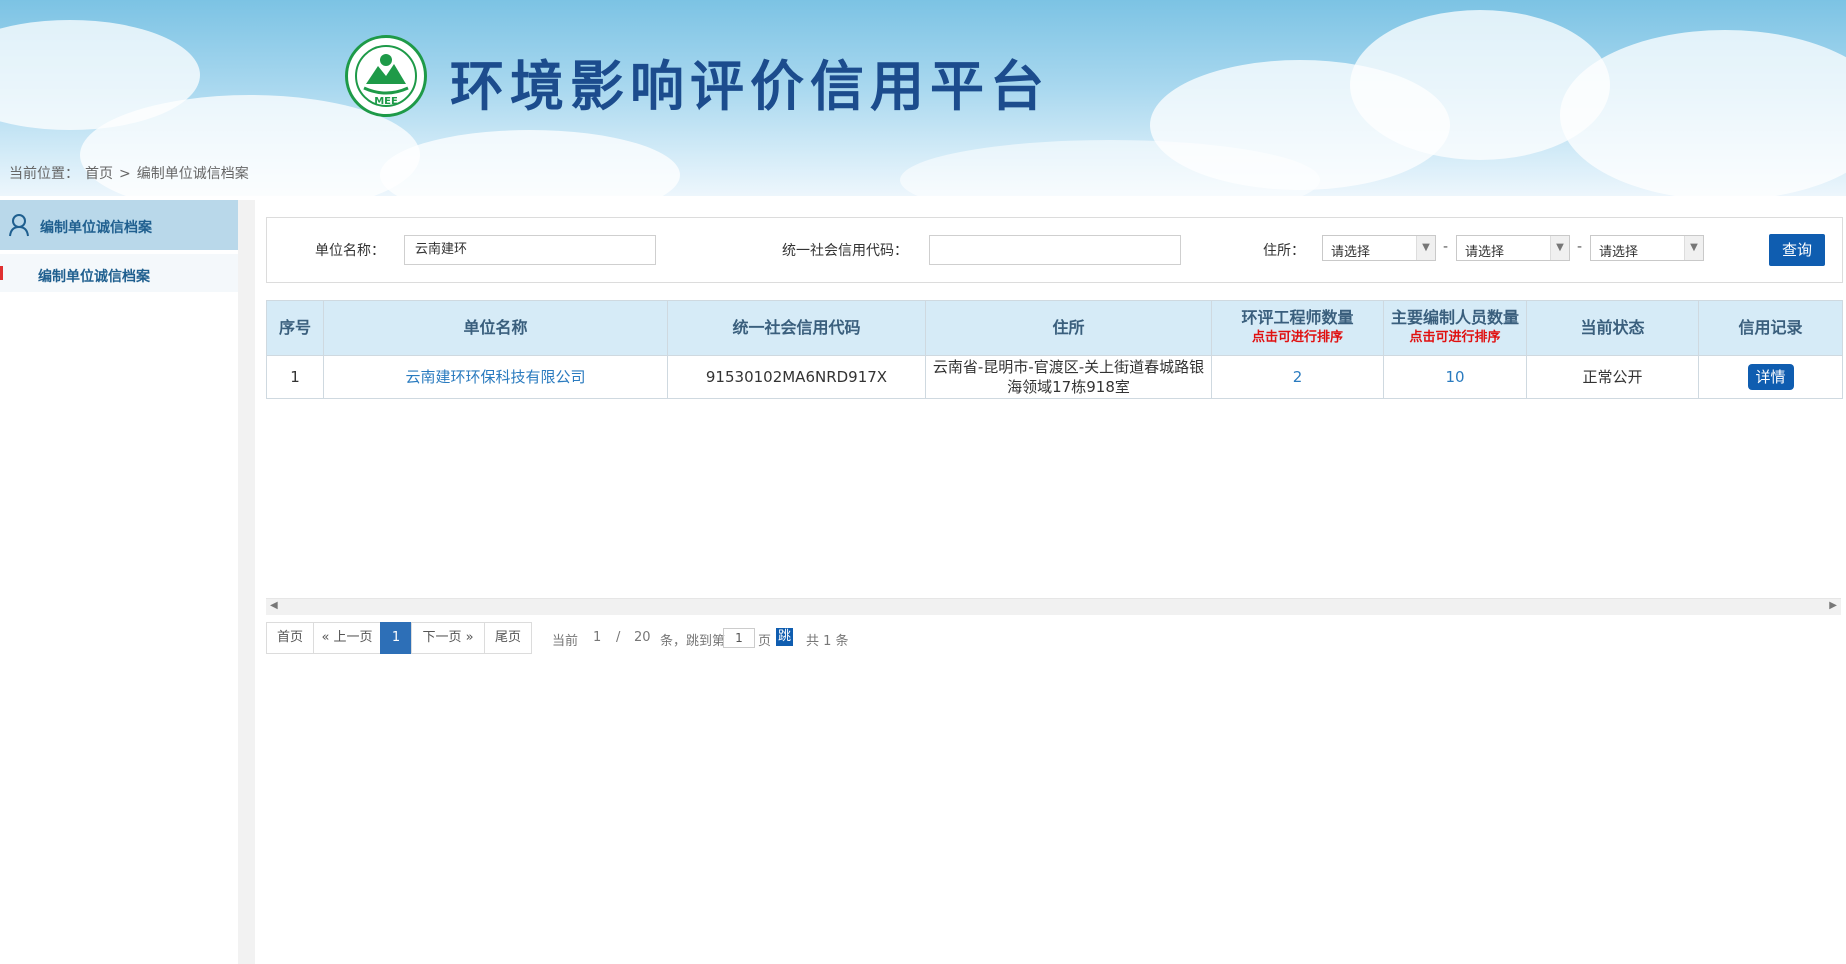 The height and width of the screenshot is (964, 1846). I want to click on jump-page-input: 1, so click(739, 638).